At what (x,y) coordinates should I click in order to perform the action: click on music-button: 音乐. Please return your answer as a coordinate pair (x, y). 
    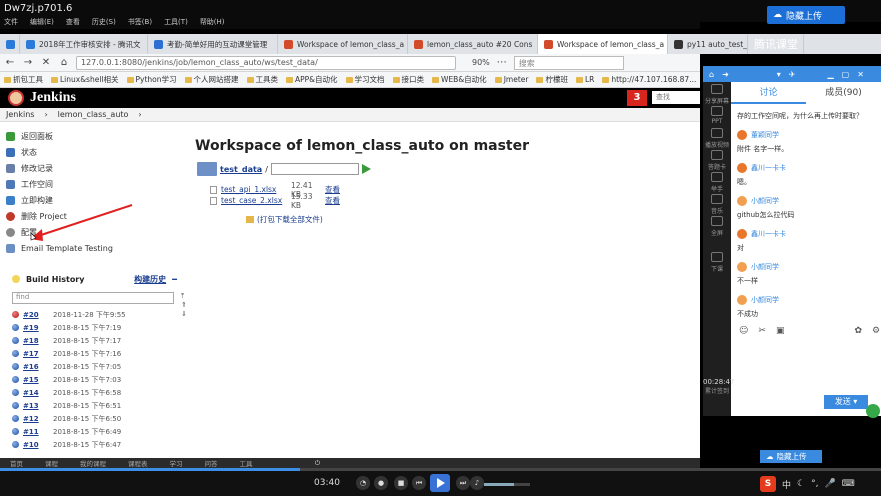
    Looking at the image, I should click on (717, 203).